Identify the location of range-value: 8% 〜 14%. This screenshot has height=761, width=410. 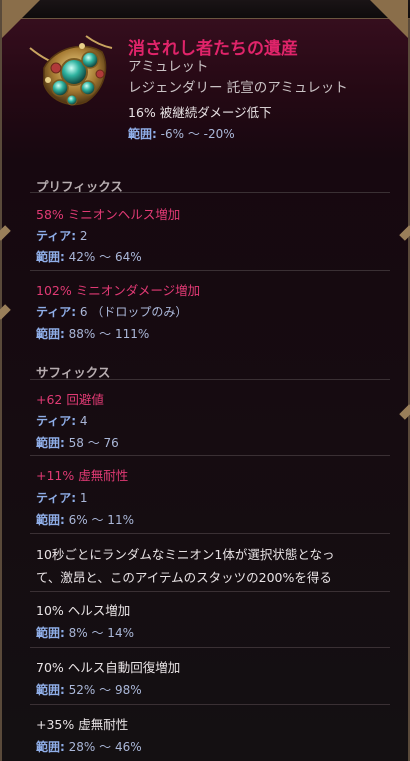
(101, 633).